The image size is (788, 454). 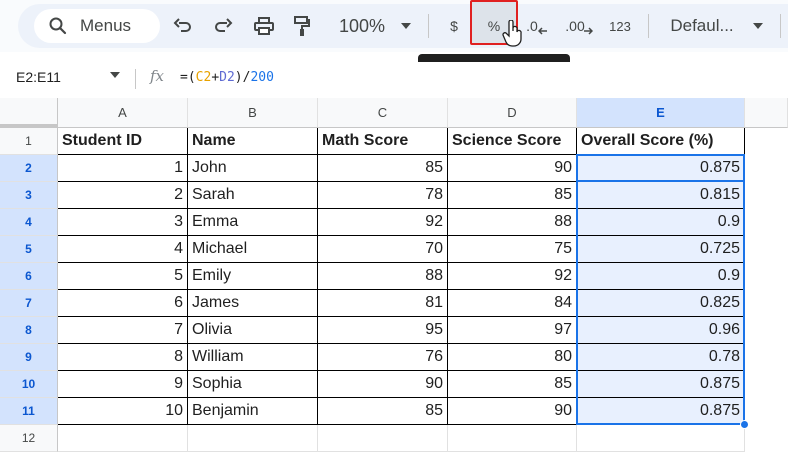 I want to click on row-header-2: 2, so click(x=29, y=168).